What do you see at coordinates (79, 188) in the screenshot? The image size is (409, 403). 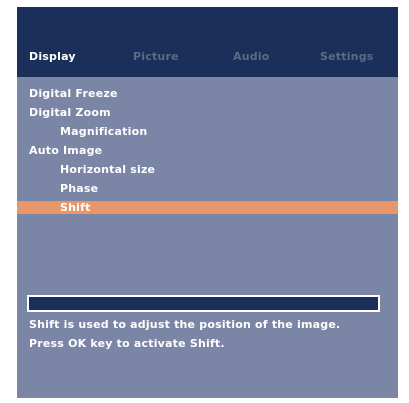 I see `menu-item-label: Phase` at bounding box center [79, 188].